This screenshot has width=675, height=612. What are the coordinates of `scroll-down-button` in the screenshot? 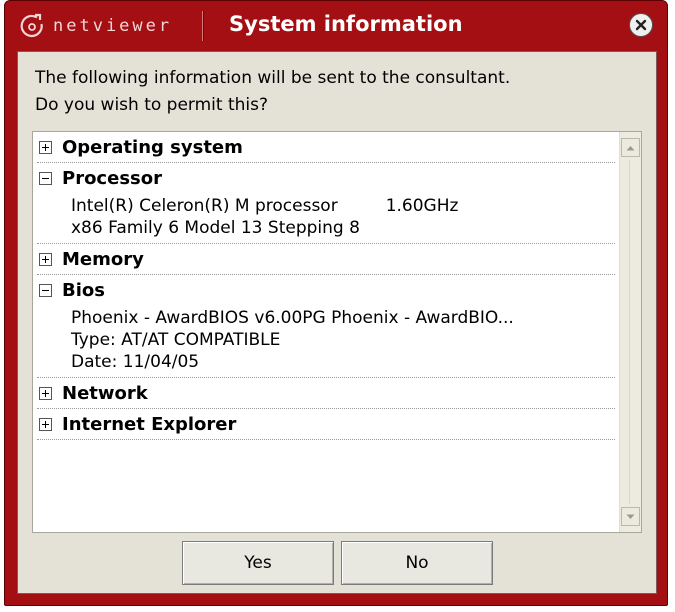 It's located at (630, 516).